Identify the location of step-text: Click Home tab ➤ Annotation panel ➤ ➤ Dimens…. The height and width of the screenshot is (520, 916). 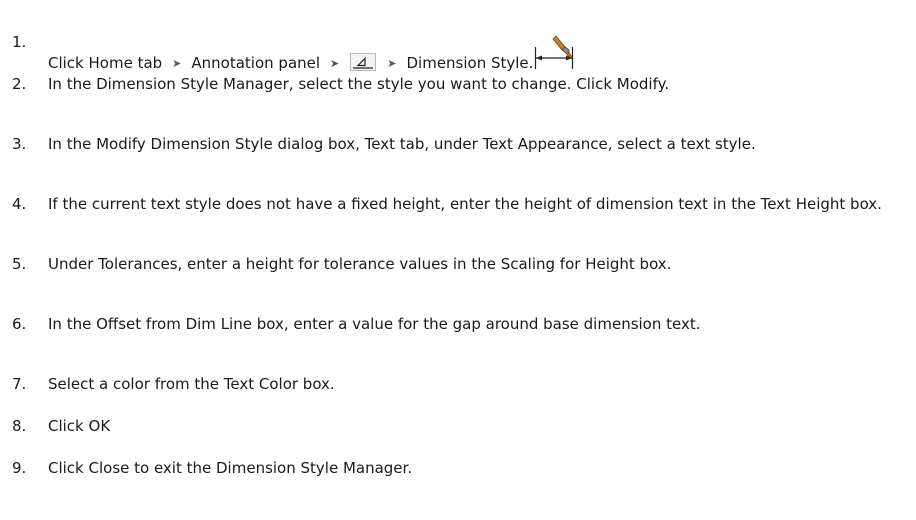
(473, 53).